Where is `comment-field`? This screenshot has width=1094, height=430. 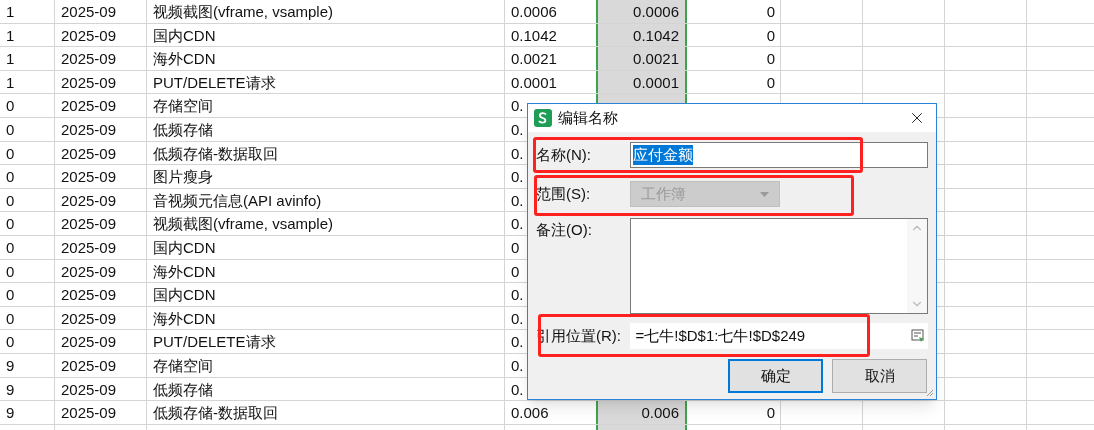 comment-field is located at coordinates (778, 266).